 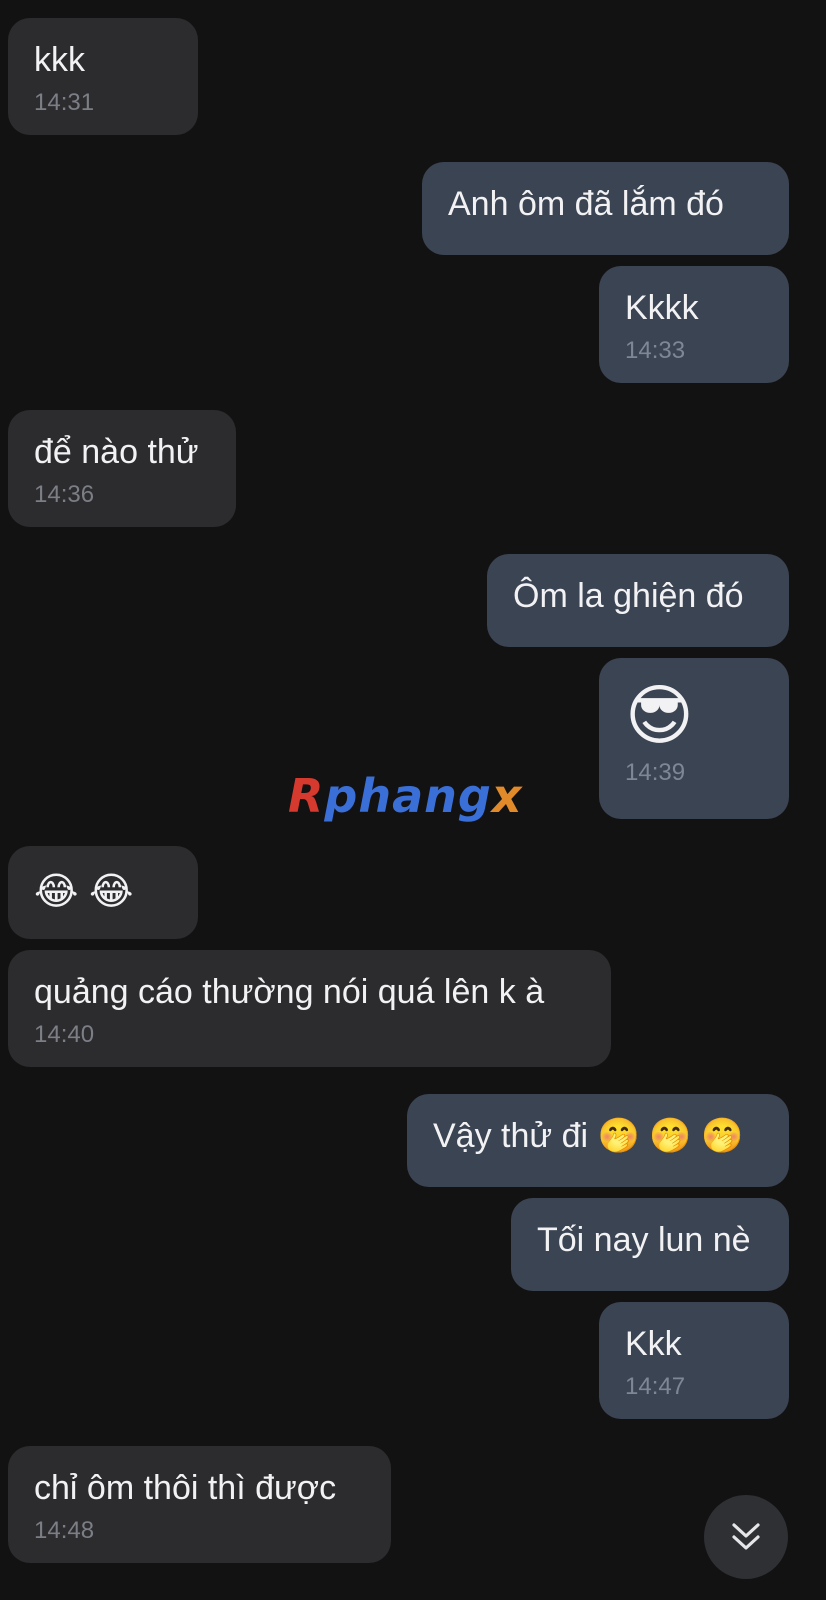 I want to click on message-text: Anh ôm đã lắm đó, so click(x=586, y=204).